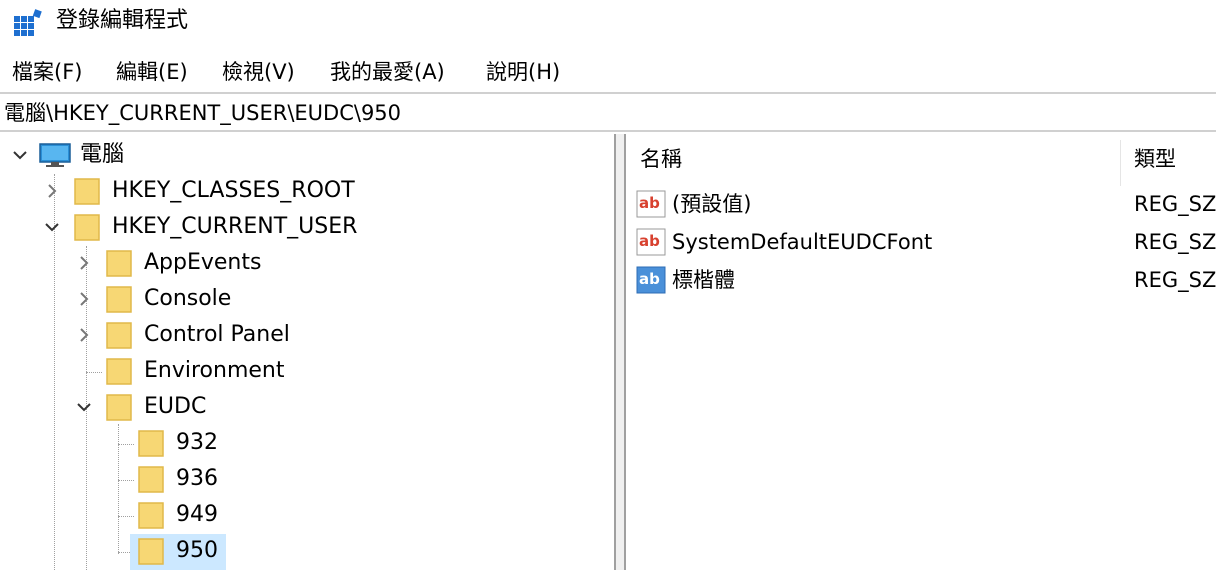 The height and width of the screenshot is (570, 1216). What do you see at coordinates (712, 204) in the screenshot?
I see `value-name: (預設值)` at bounding box center [712, 204].